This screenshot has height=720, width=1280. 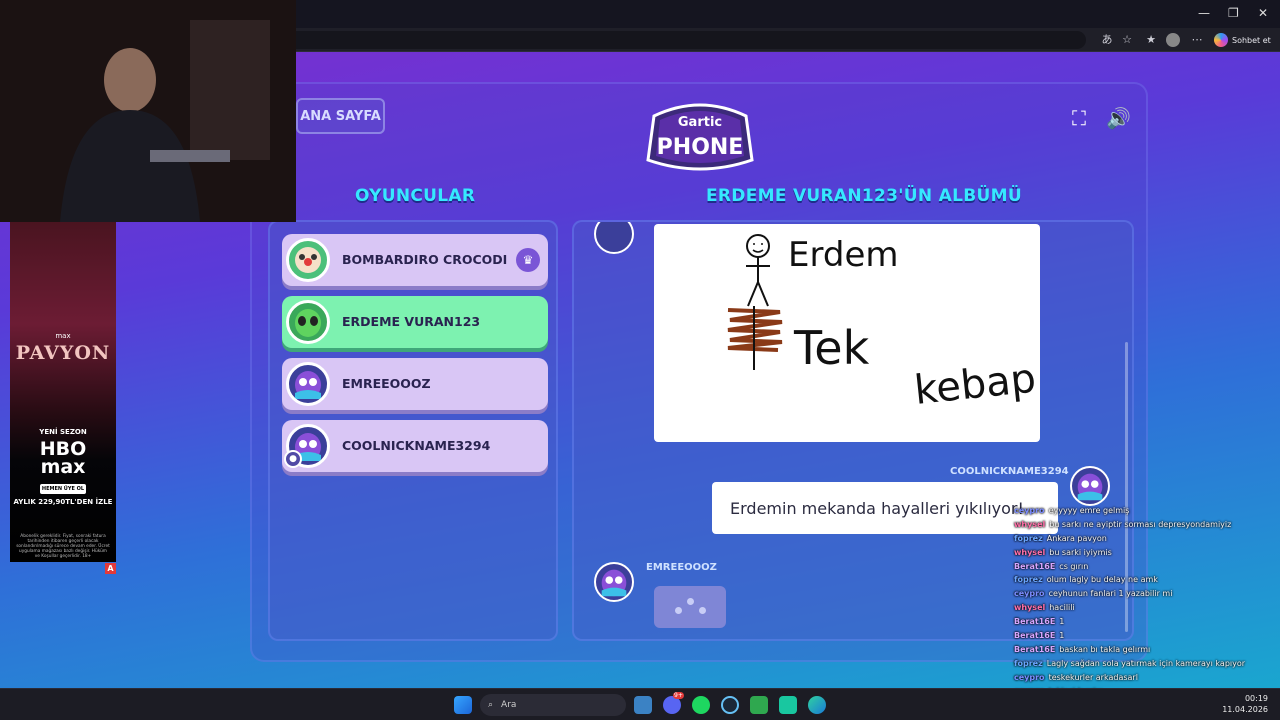 I want to click on taskbar-clock: 00:19 11.04.2026, so click(x=1245, y=704).